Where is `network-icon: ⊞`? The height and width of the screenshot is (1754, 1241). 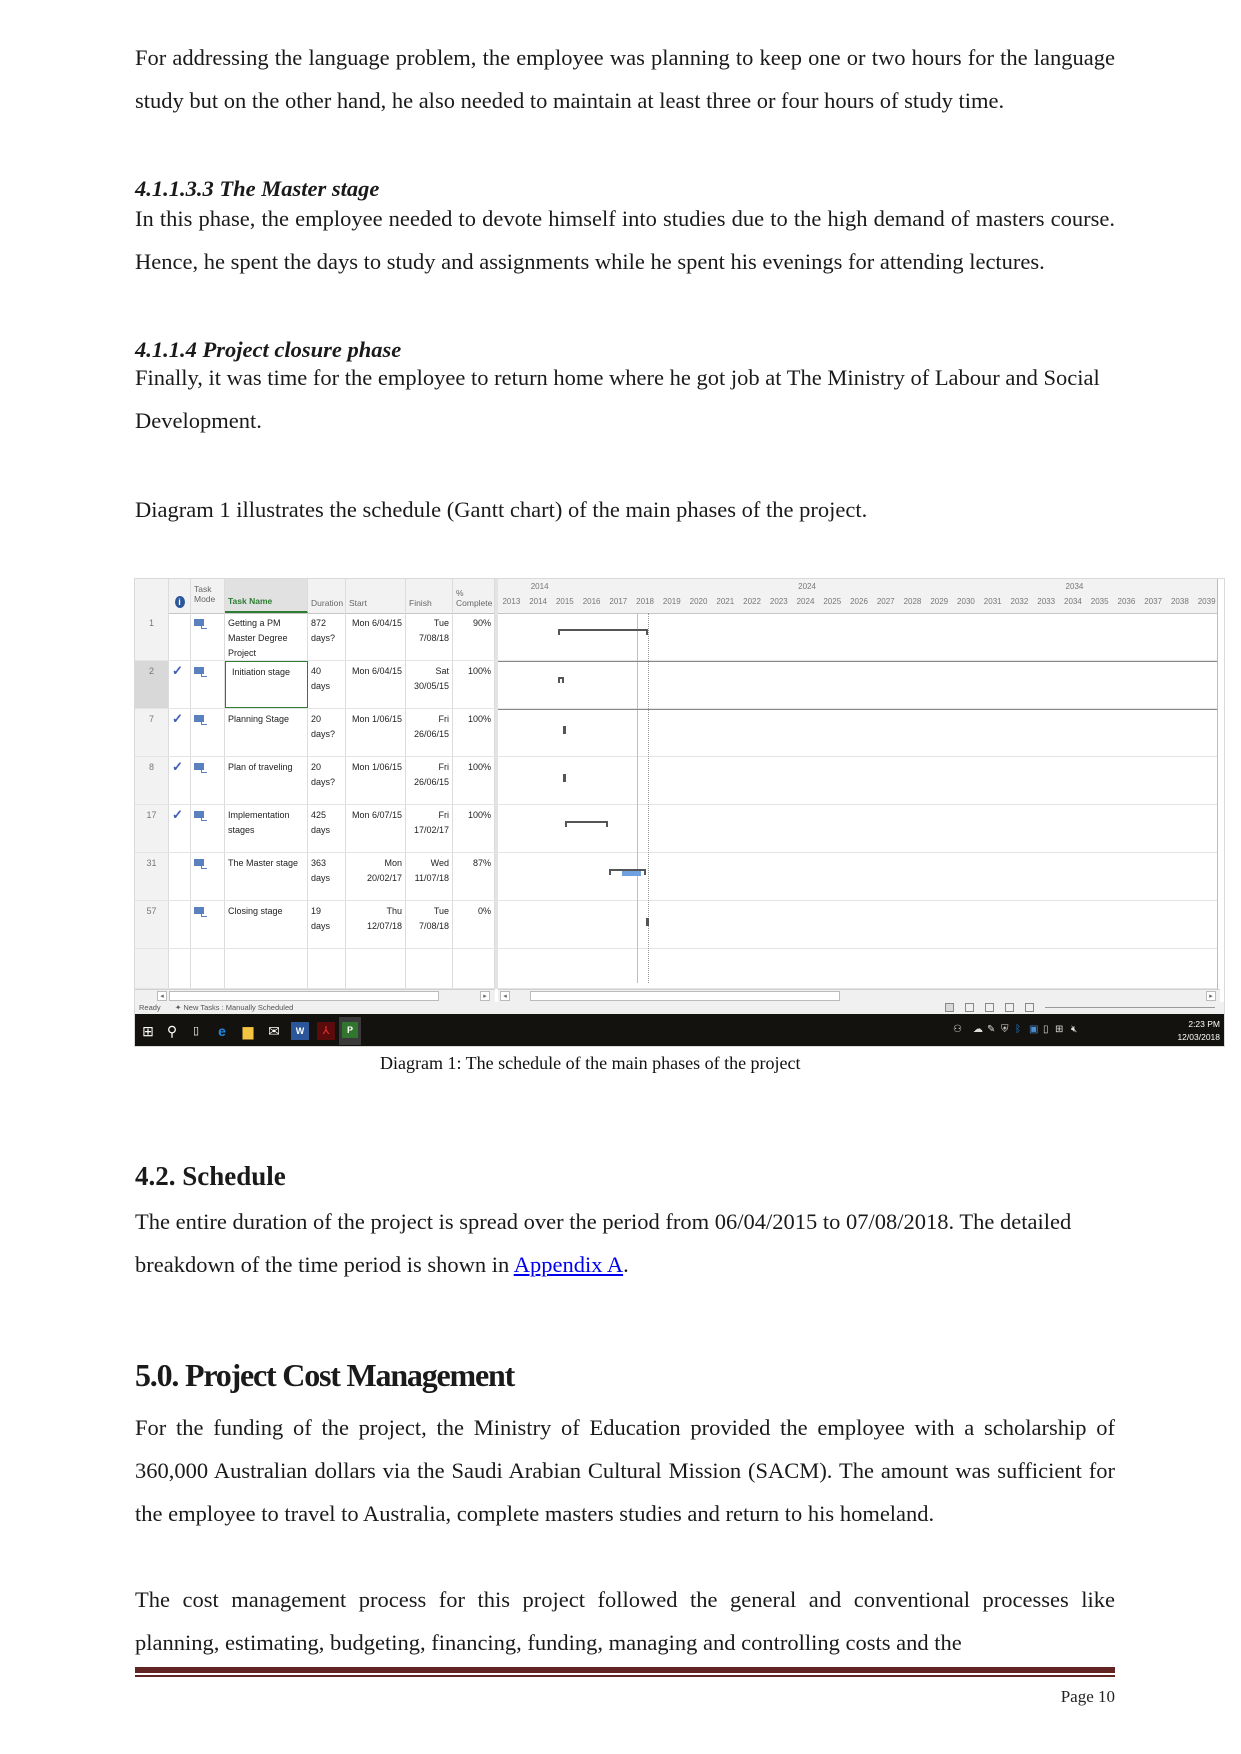 network-icon: ⊞ is located at coordinates (1059, 1029).